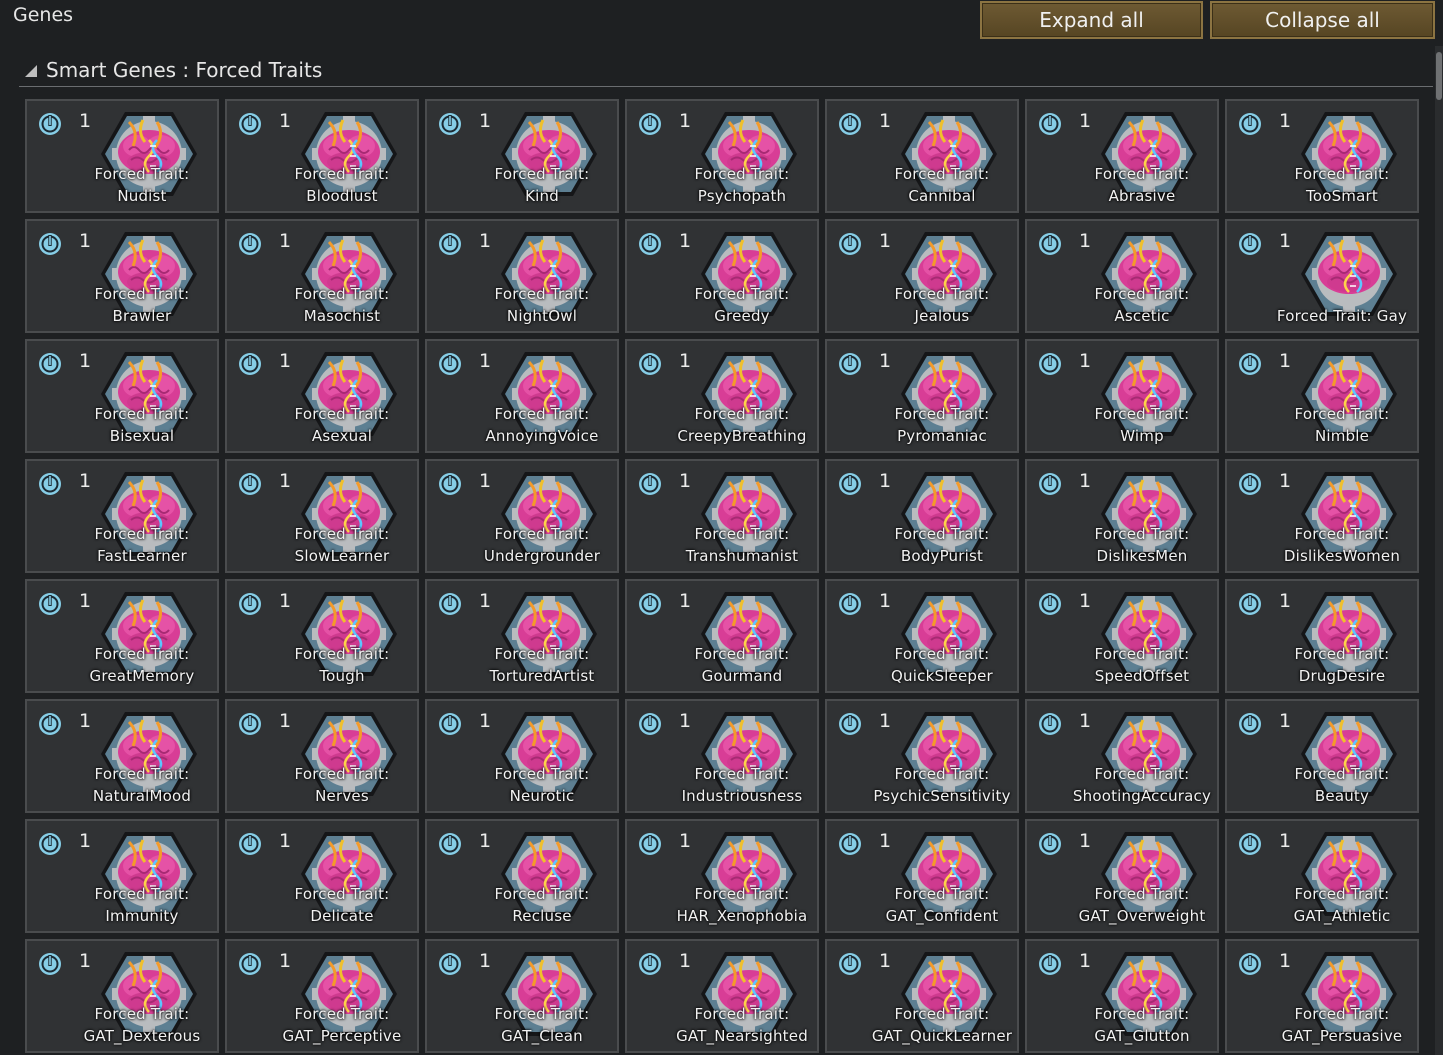 The height and width of the screenshot is (1055, 1443). I want to click on scrollbar-thumb, so click(1439, 76).